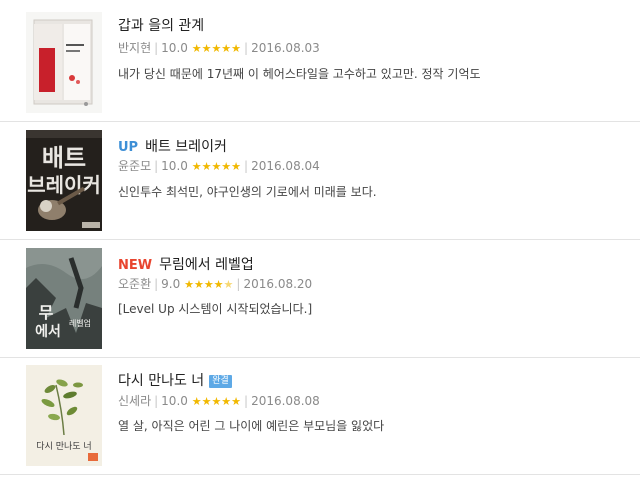 The height and width of the screenshot is (495, 640). Describe the element at coordinates (135, 265) in the screenshot. I see `new-badge: NEW` at that location.